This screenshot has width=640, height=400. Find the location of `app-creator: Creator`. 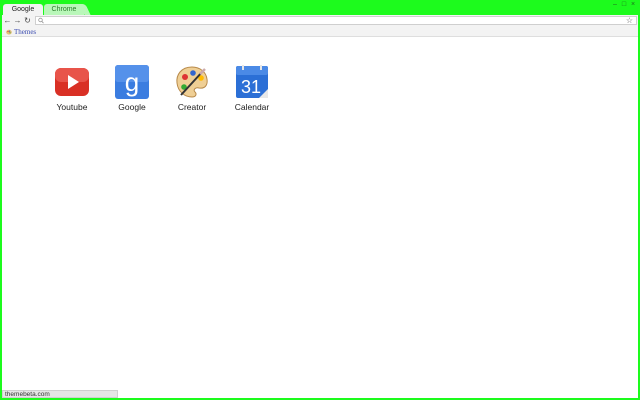

app-creator: Creator is located at coordinates (192, 88).